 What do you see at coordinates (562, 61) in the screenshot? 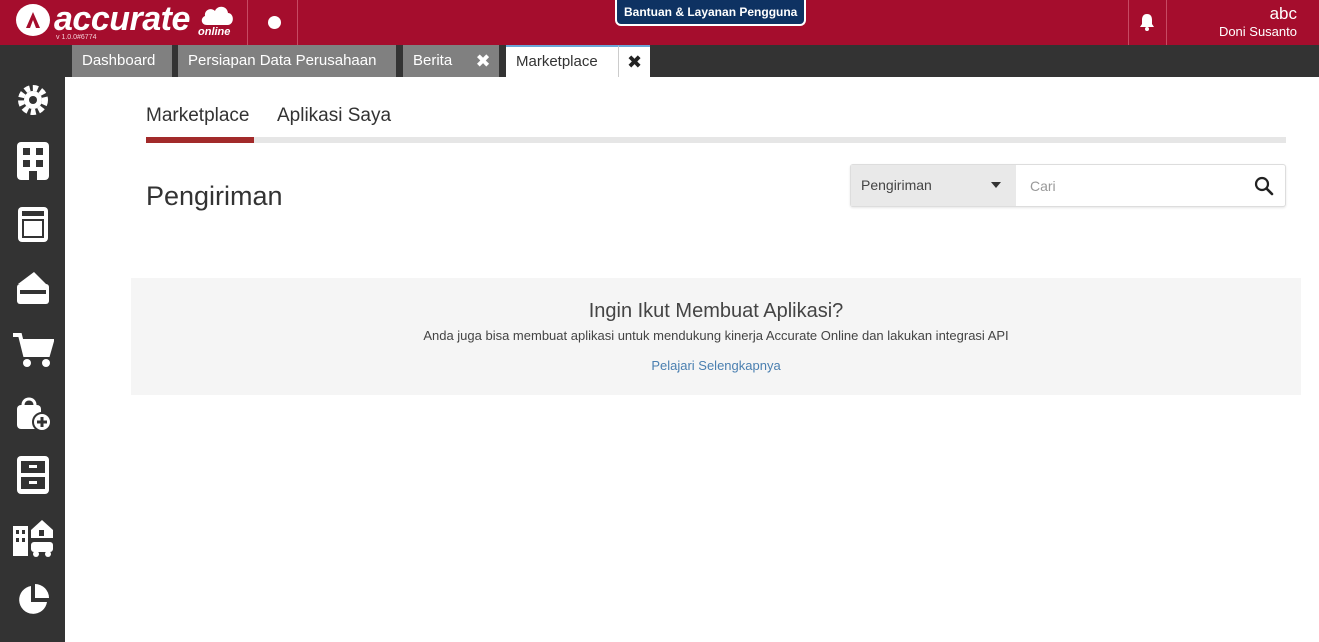
I see `tab-marketplace: Marketplace` at bounding box center [562, 61].